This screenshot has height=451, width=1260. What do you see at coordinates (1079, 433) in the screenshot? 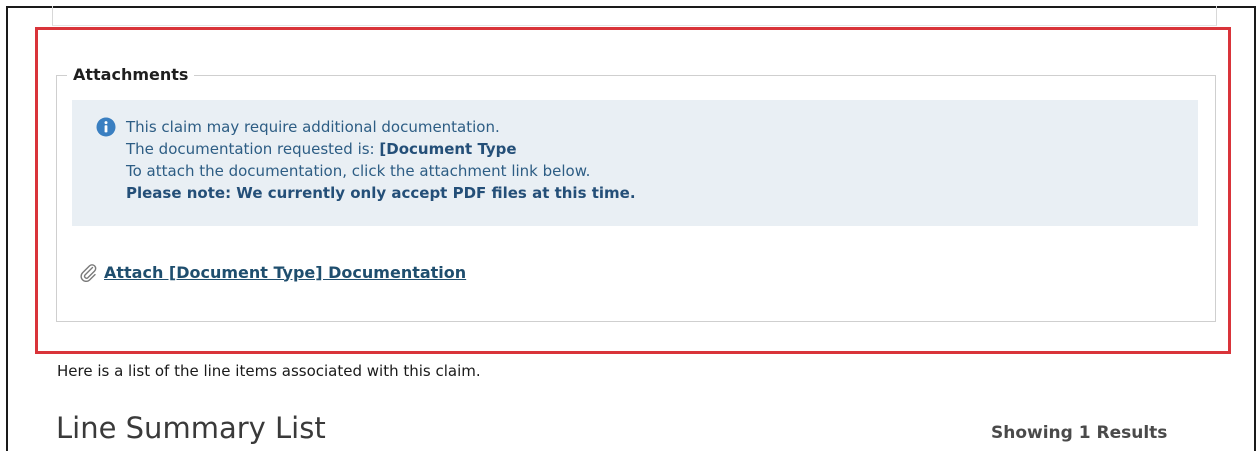
I see `results-count: Showing 1 Results` at bounding box center [1079, 433].